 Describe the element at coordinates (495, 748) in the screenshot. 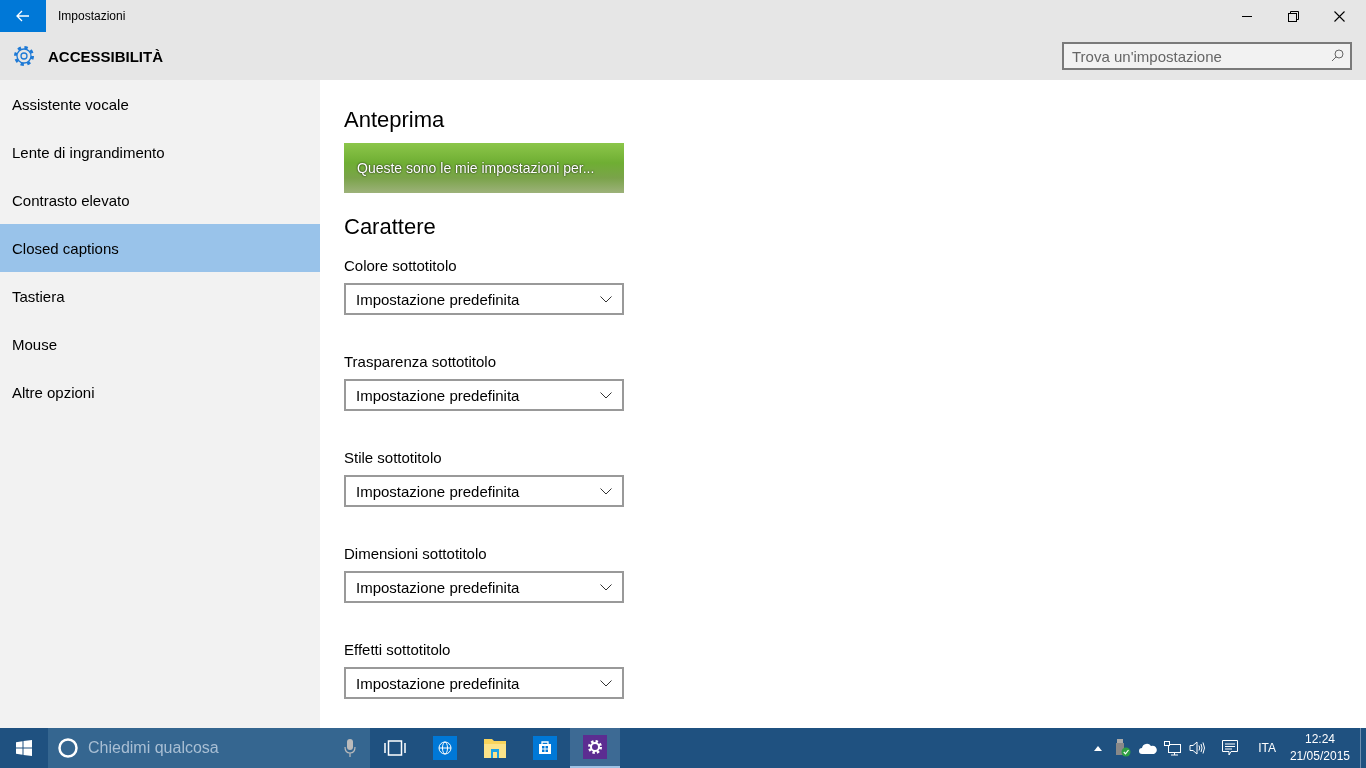

I see `folder-icon` at that location.